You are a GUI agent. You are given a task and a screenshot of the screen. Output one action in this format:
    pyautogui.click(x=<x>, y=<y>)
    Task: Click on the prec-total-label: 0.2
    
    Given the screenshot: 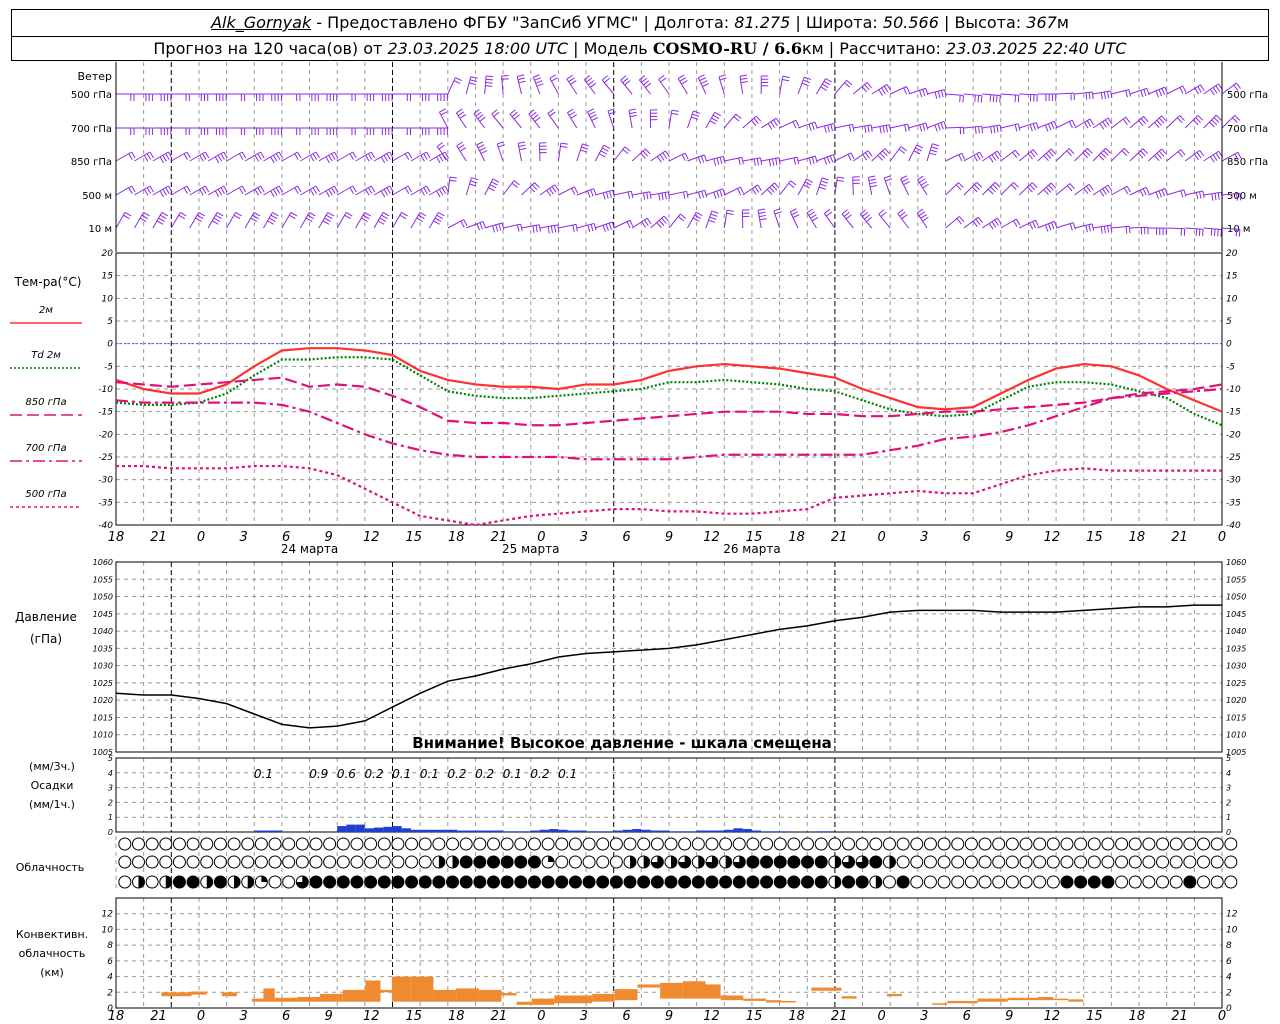 What is the action you would take?
    pyautogui.click(x=374, y=774)
    